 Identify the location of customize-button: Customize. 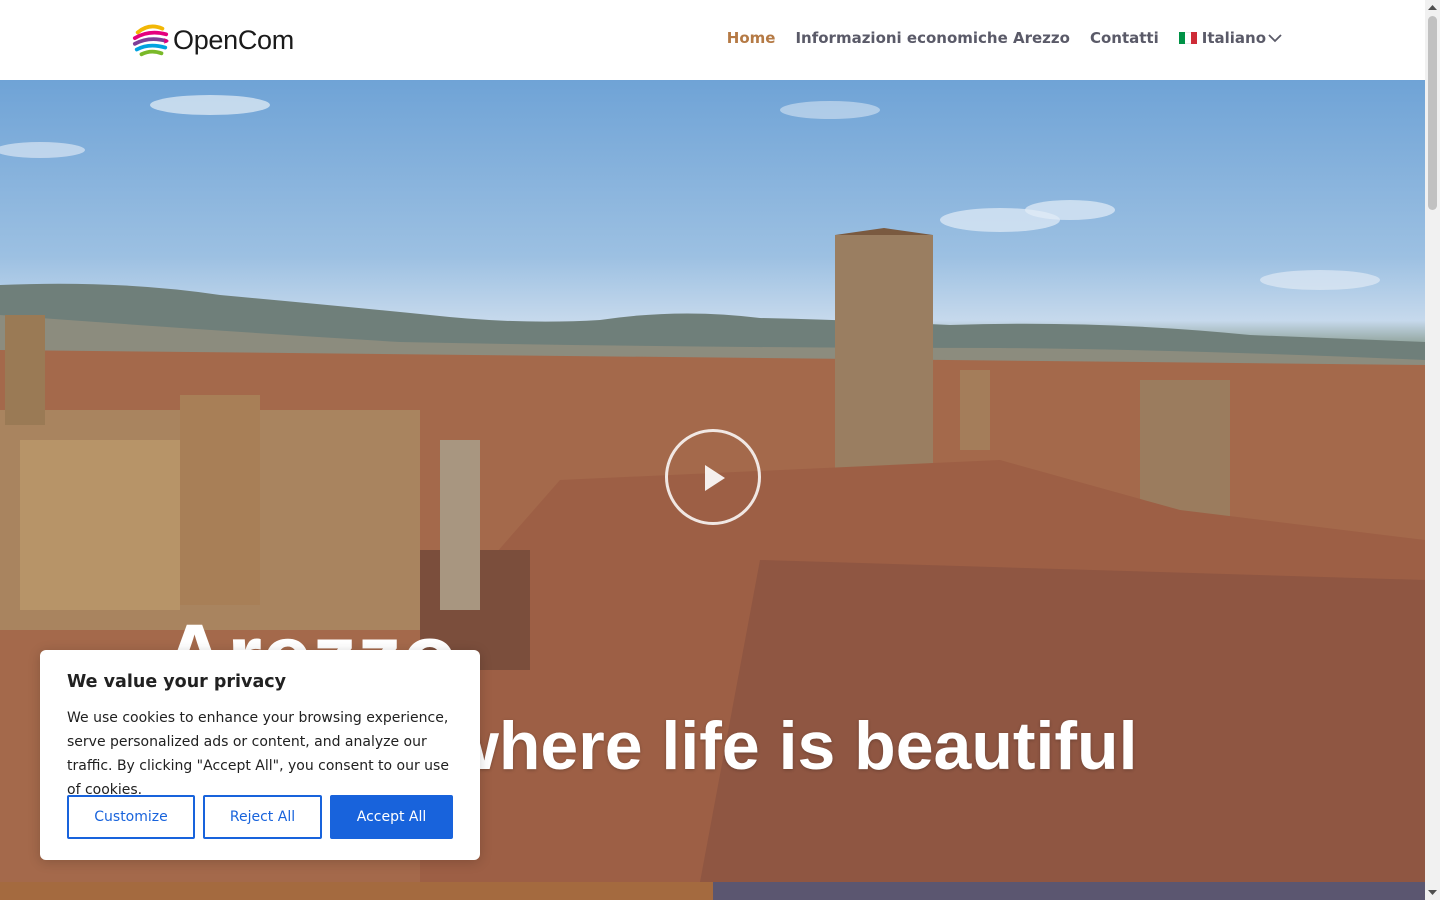
(131, 817).